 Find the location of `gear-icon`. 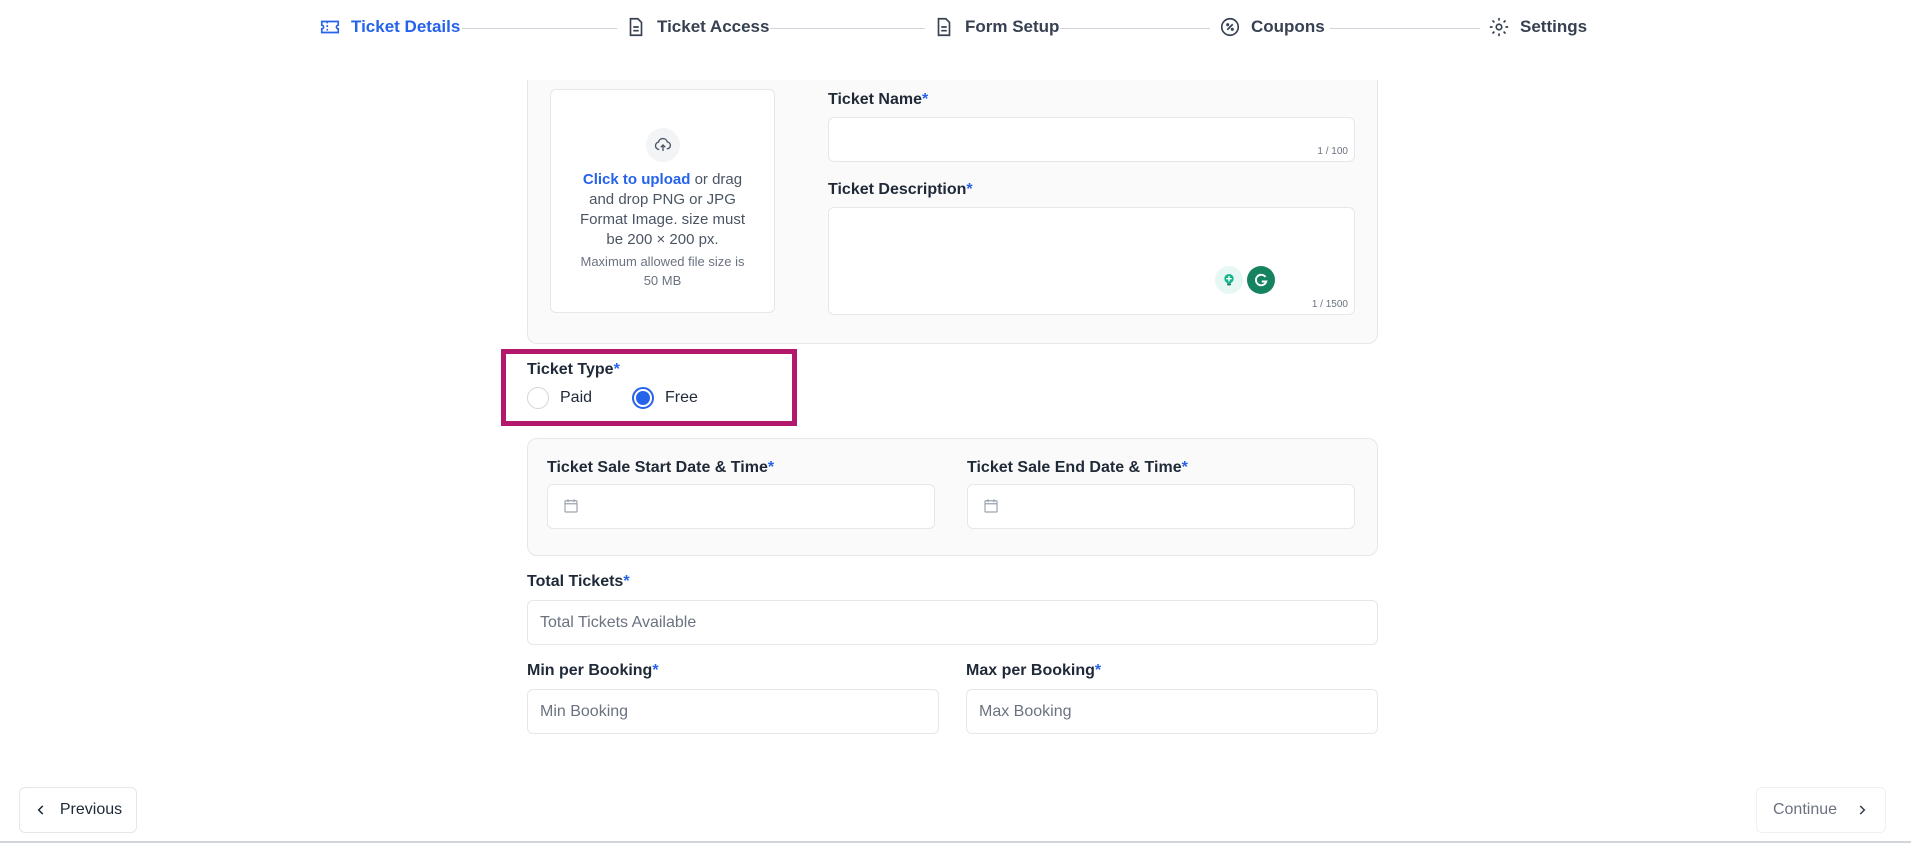

gear-icon is located at coordinates (1499, 27).